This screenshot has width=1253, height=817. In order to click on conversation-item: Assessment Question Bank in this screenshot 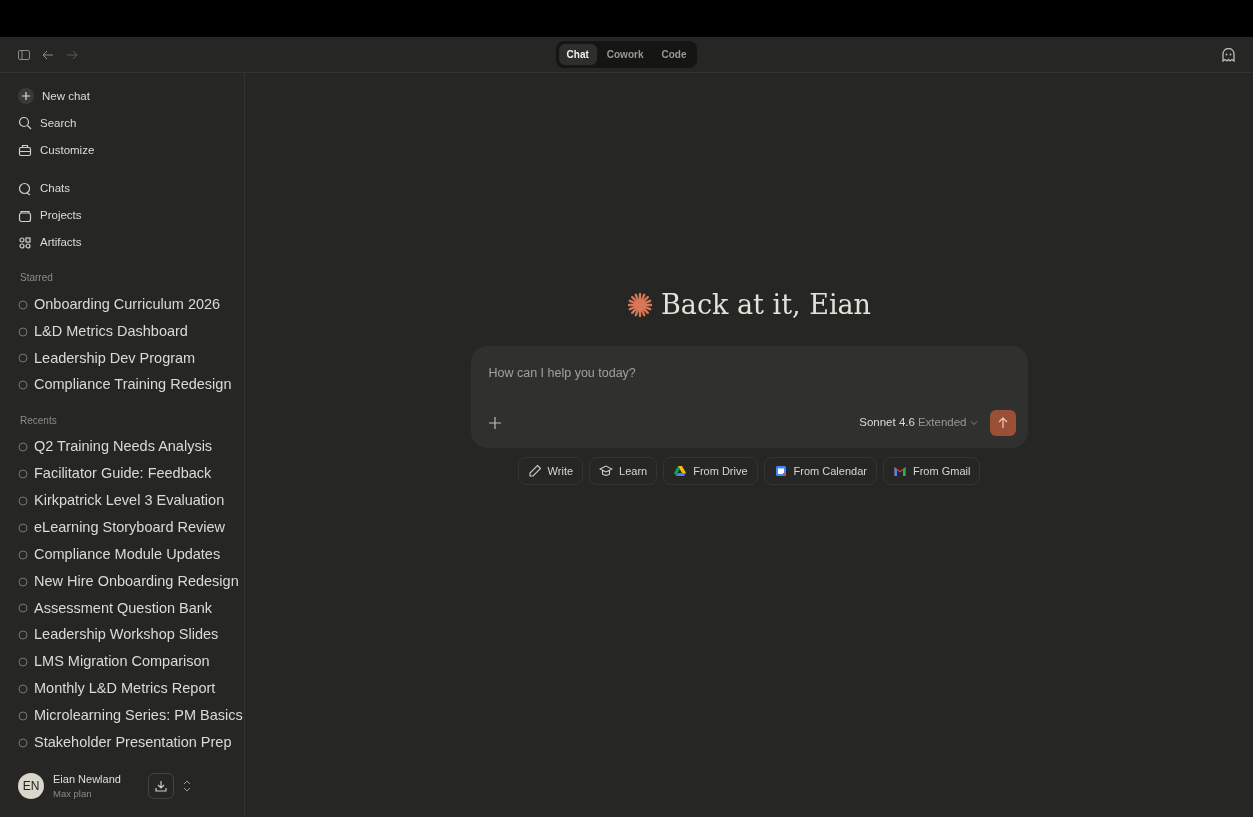, I will do `click(131, 608)`.